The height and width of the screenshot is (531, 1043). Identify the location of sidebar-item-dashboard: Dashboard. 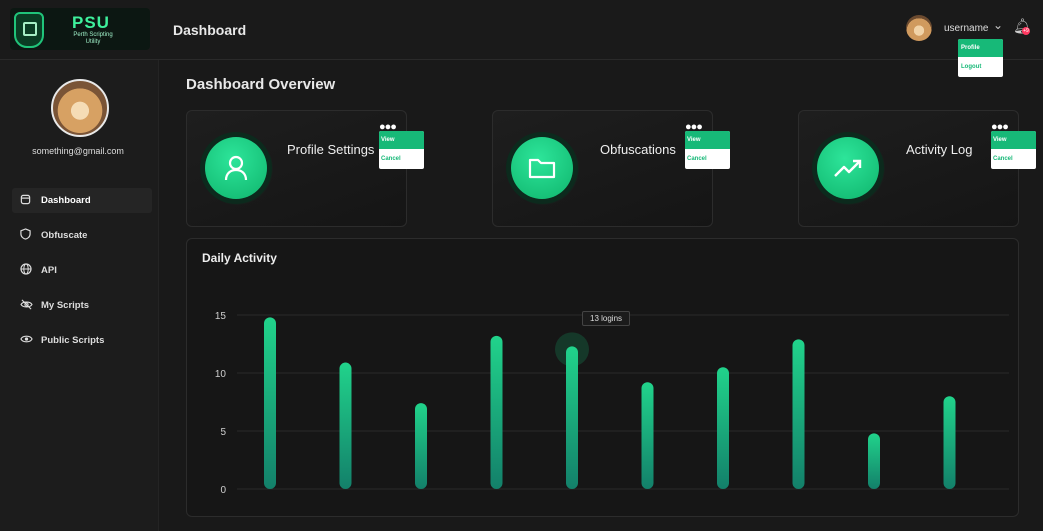
(82, 200).